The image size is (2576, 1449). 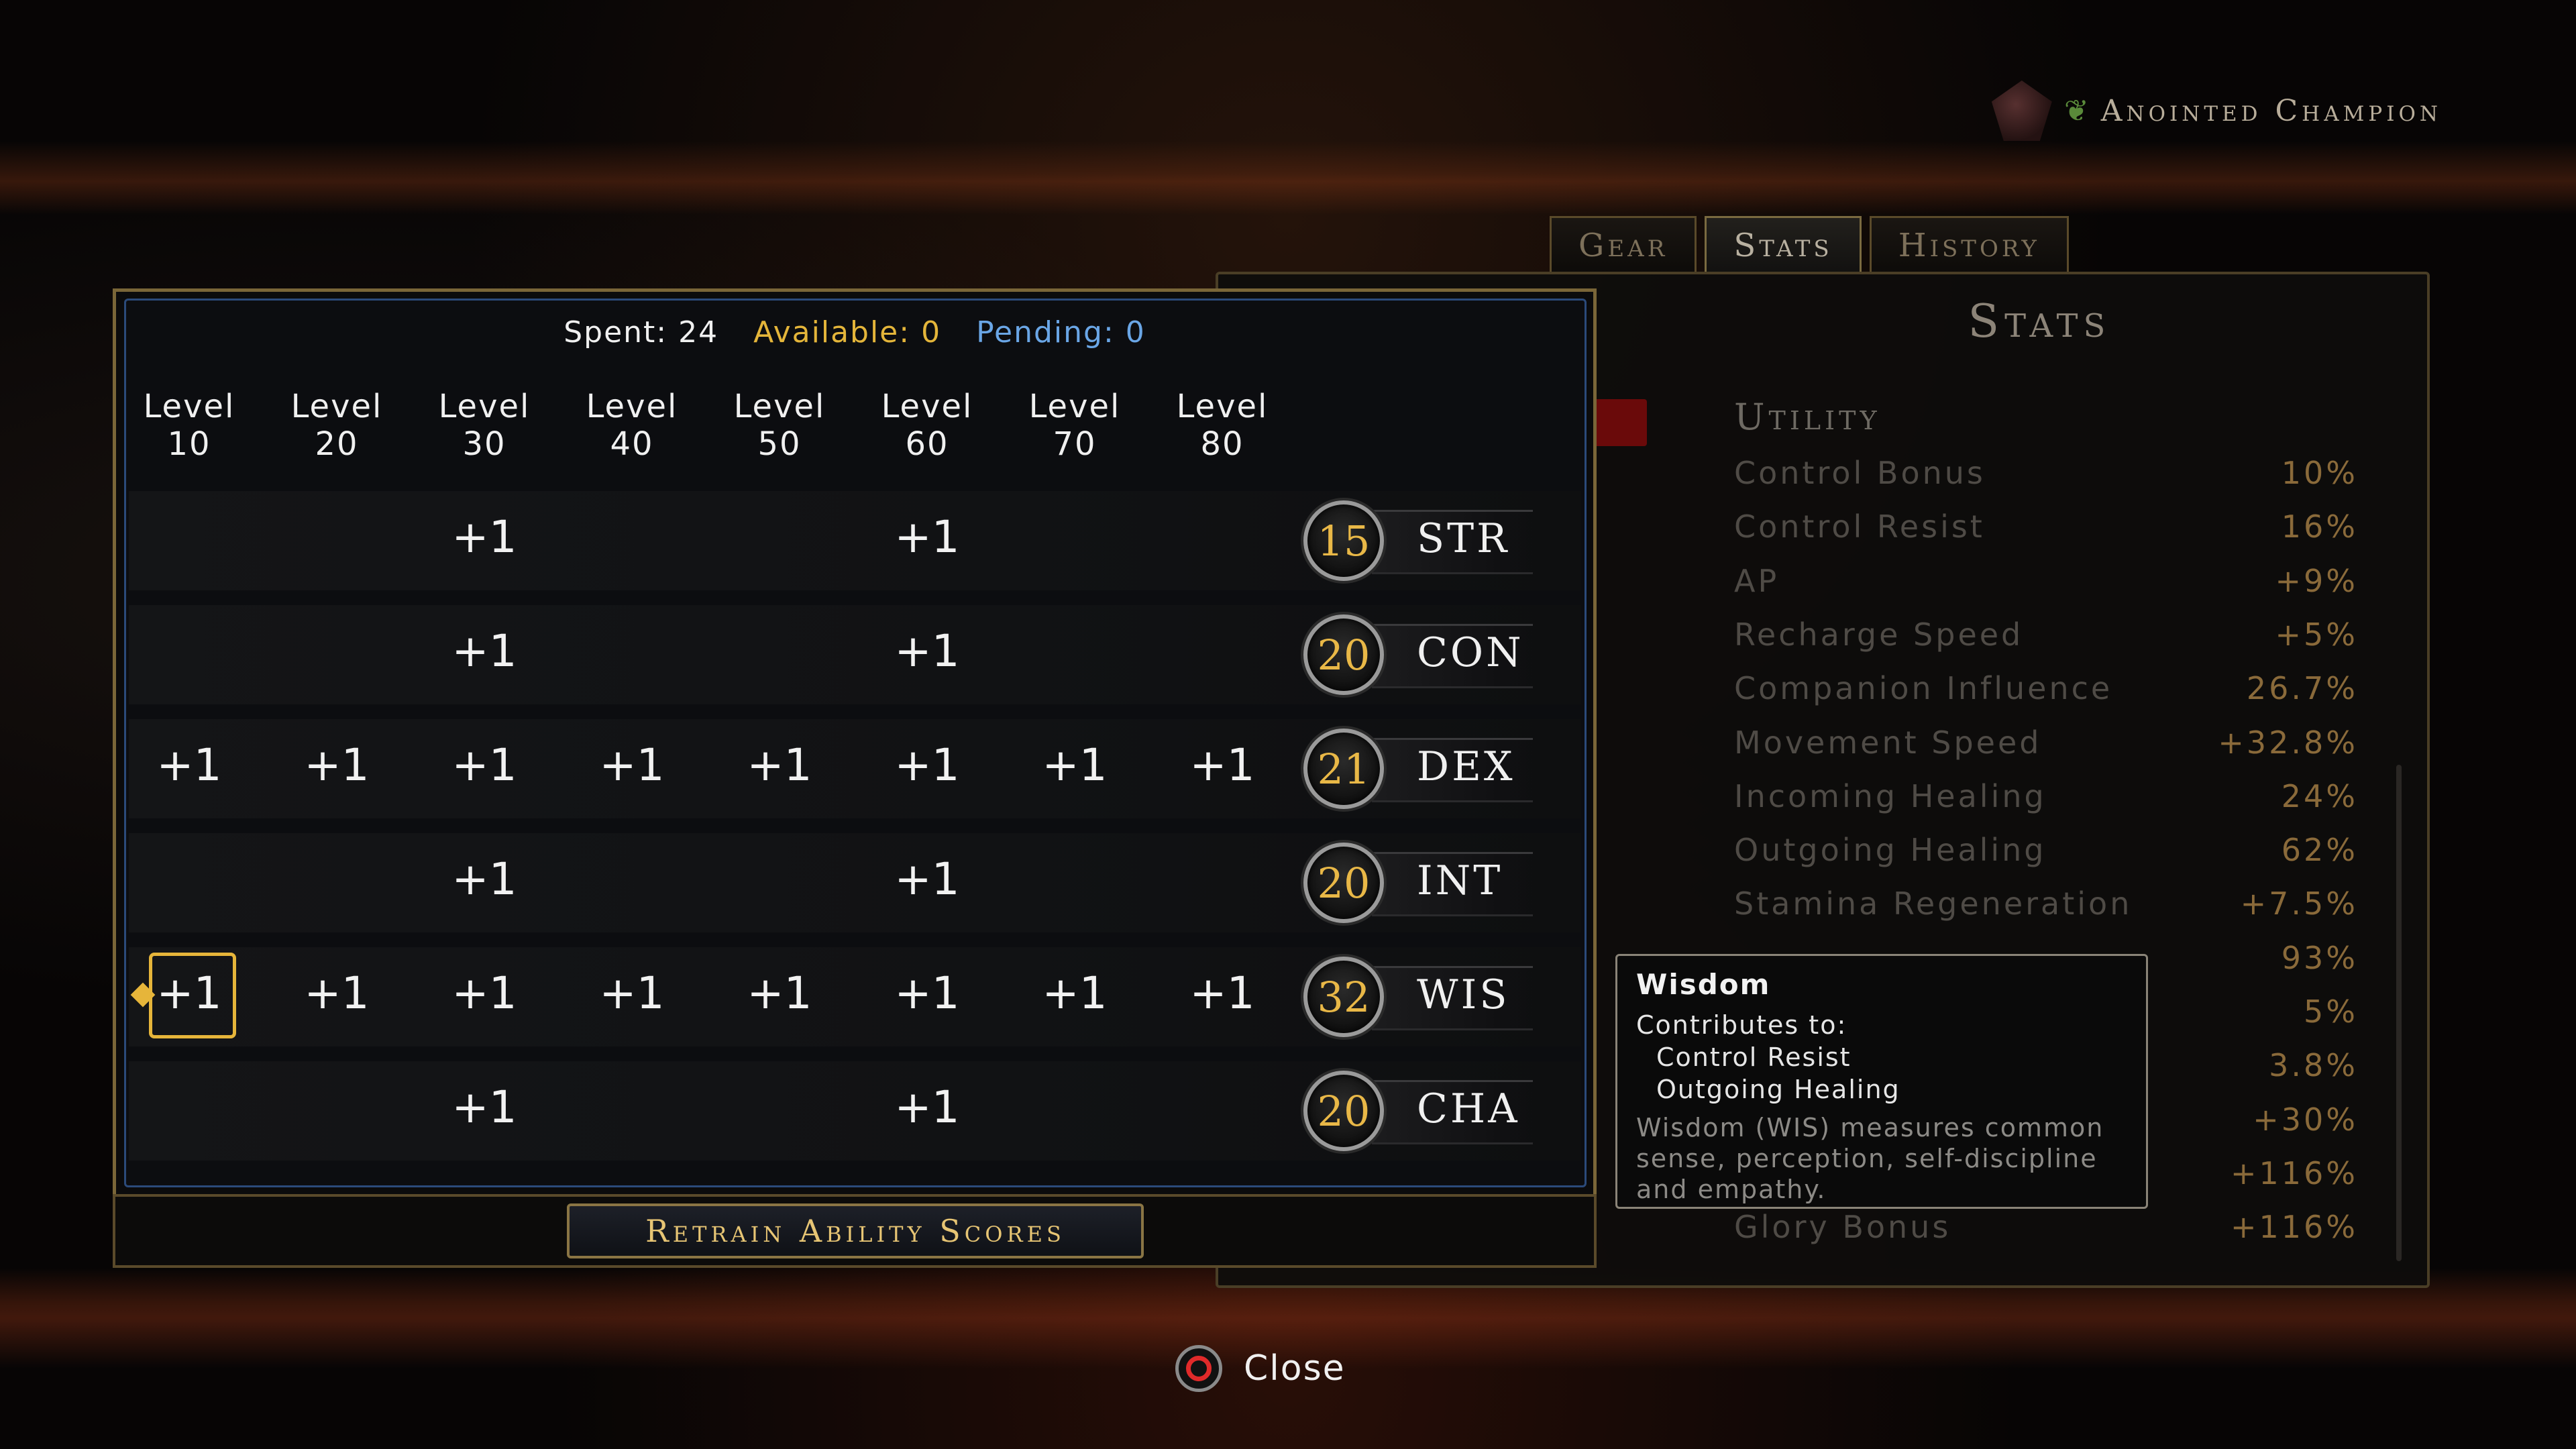 I want to click on stat-value: 62%, so click(x=2319, y=850).